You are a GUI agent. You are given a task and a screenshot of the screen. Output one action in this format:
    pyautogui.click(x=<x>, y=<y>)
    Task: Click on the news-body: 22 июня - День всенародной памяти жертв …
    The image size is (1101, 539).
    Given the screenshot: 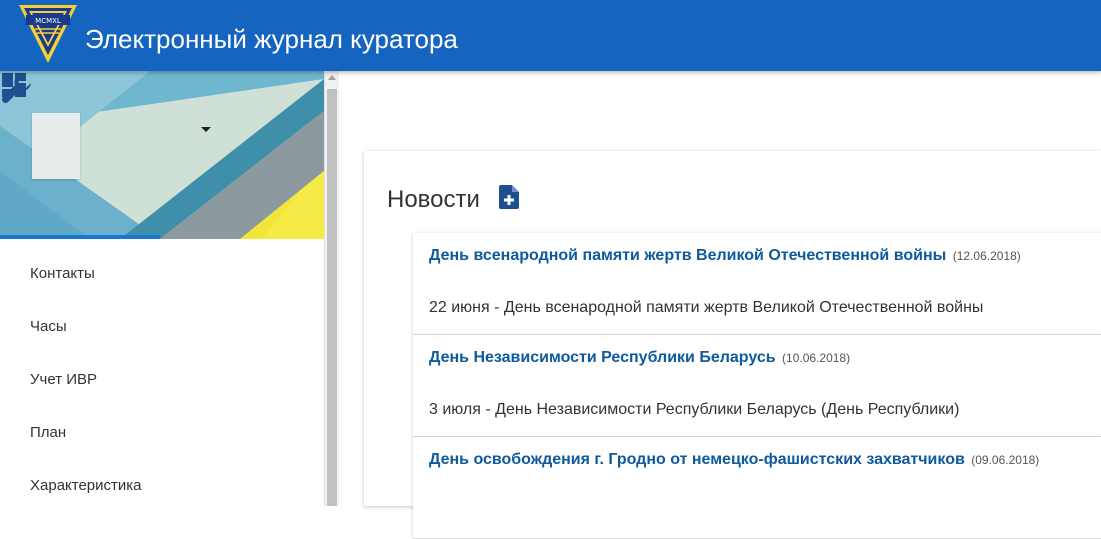 What is the action you would take?
    pyautogui.click(x=706, y=307)
    